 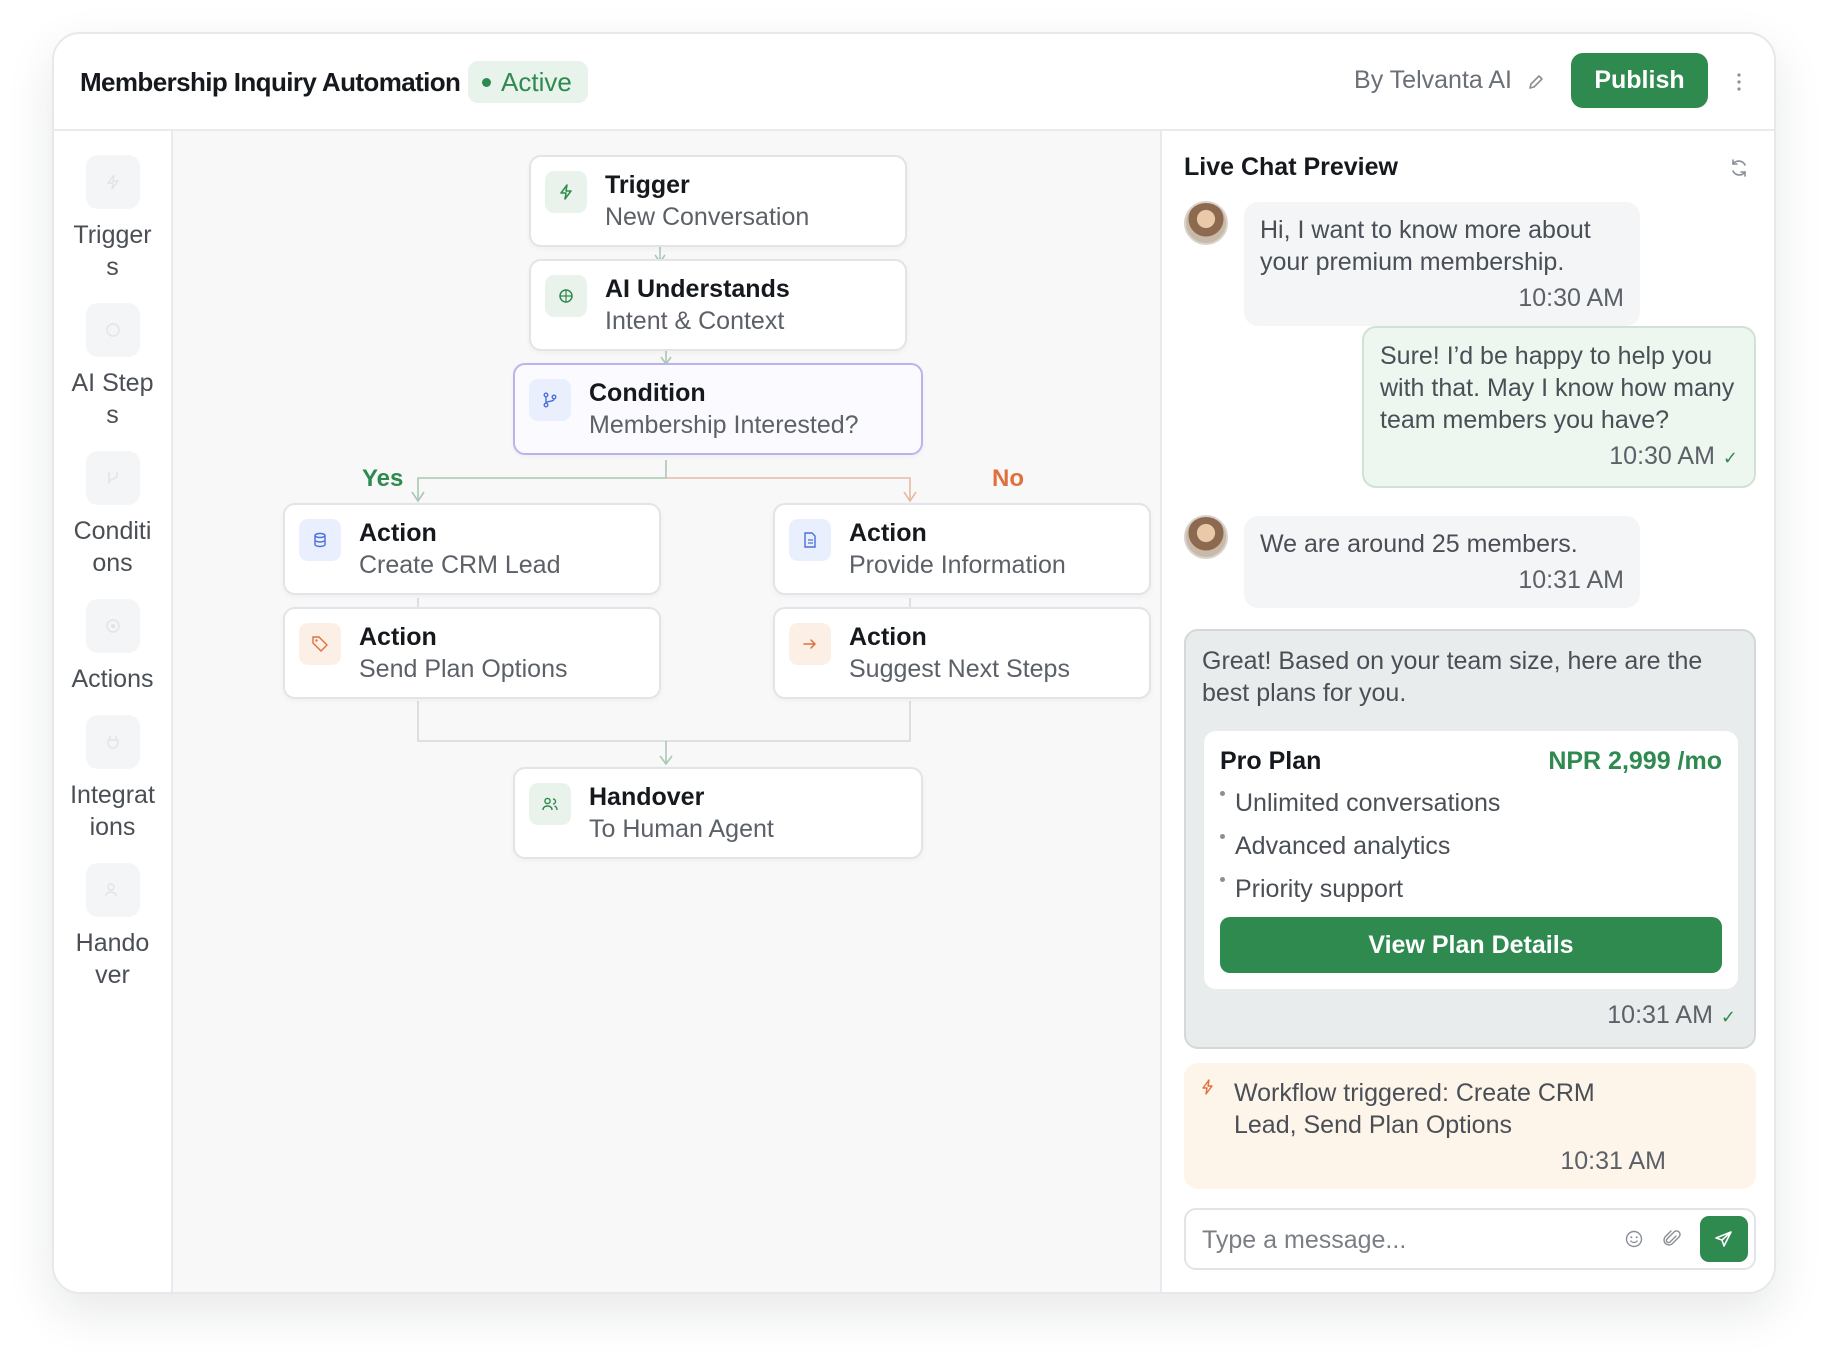 I want to click on sidebar-item-actions: Actions, so click(x=112, y=647).